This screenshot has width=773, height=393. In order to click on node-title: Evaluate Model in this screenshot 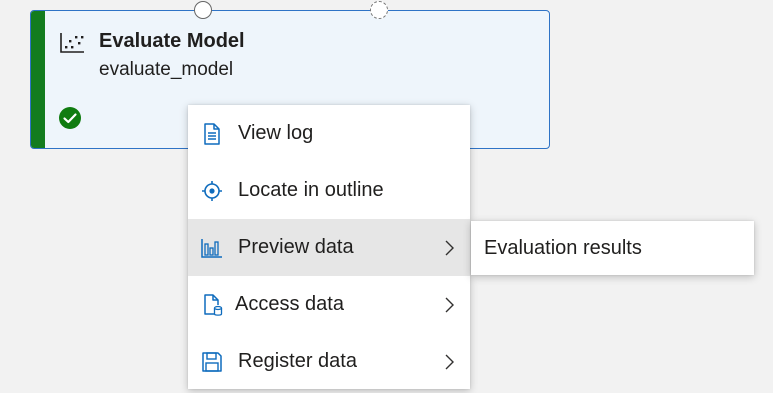, I will do `click(172, 41)`.